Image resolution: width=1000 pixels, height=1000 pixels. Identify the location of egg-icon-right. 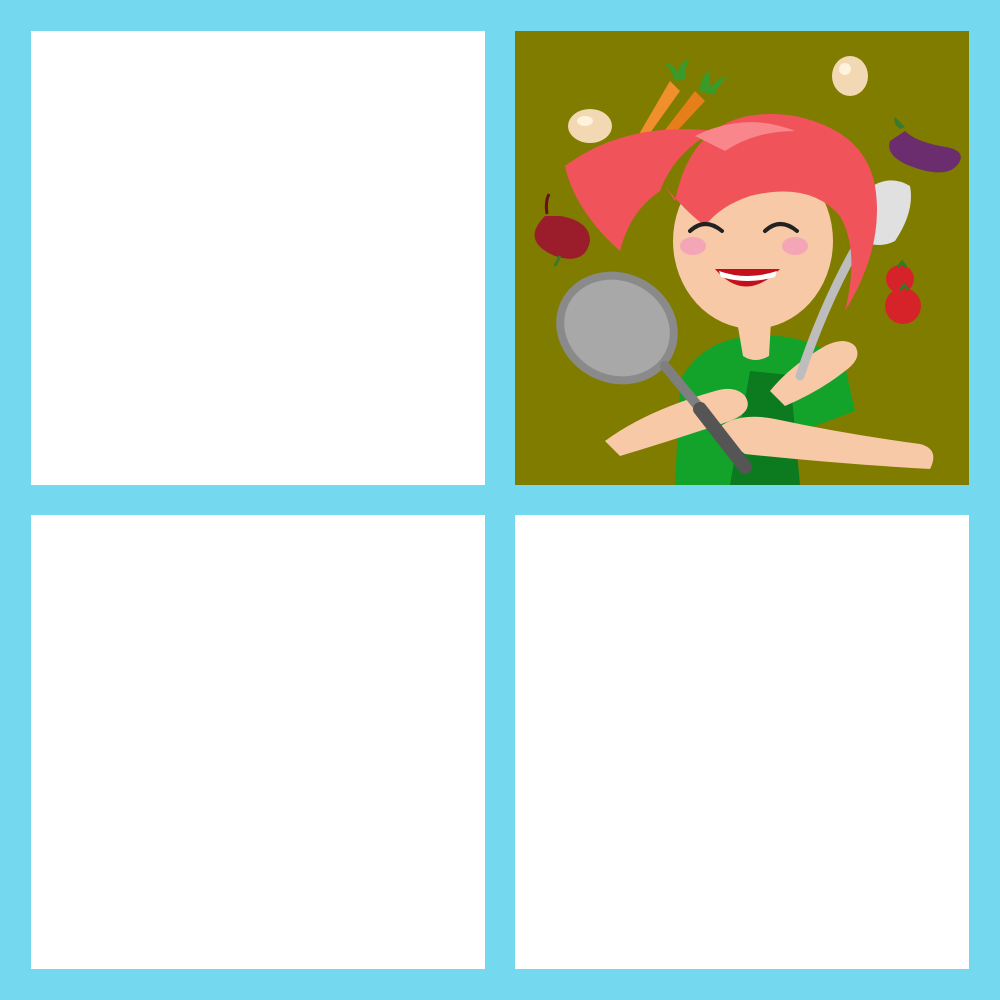
(850, 76).